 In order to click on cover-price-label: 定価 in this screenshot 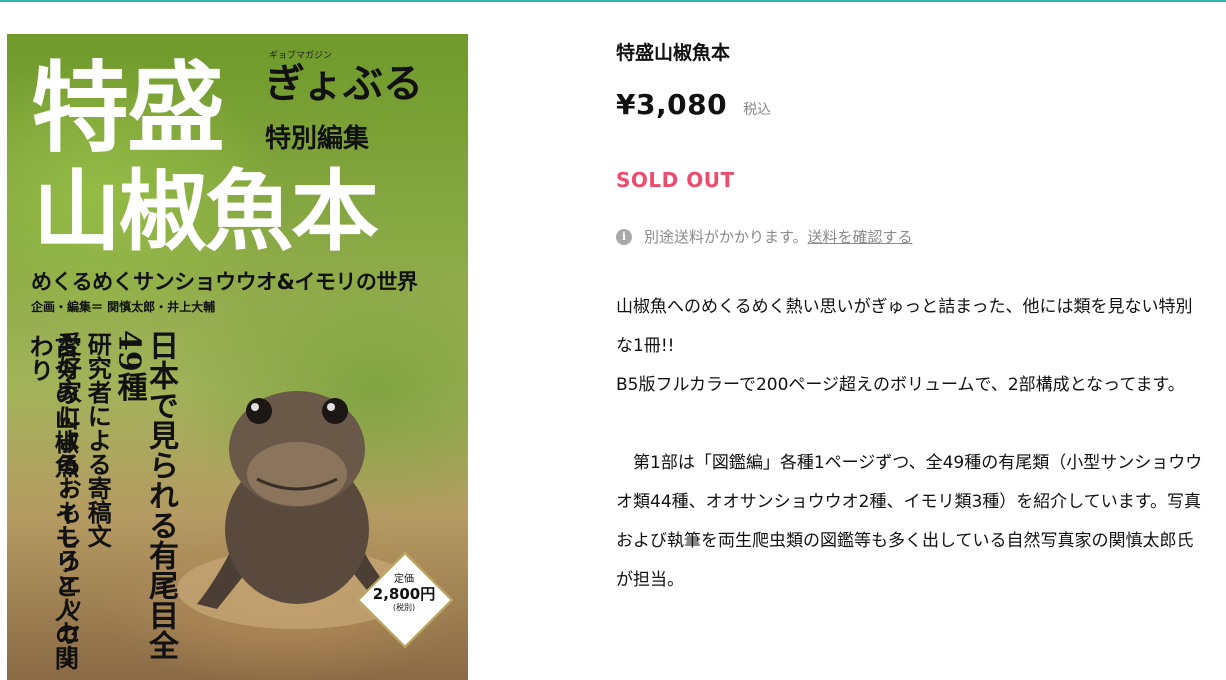, I will do `click(404, 579)`.